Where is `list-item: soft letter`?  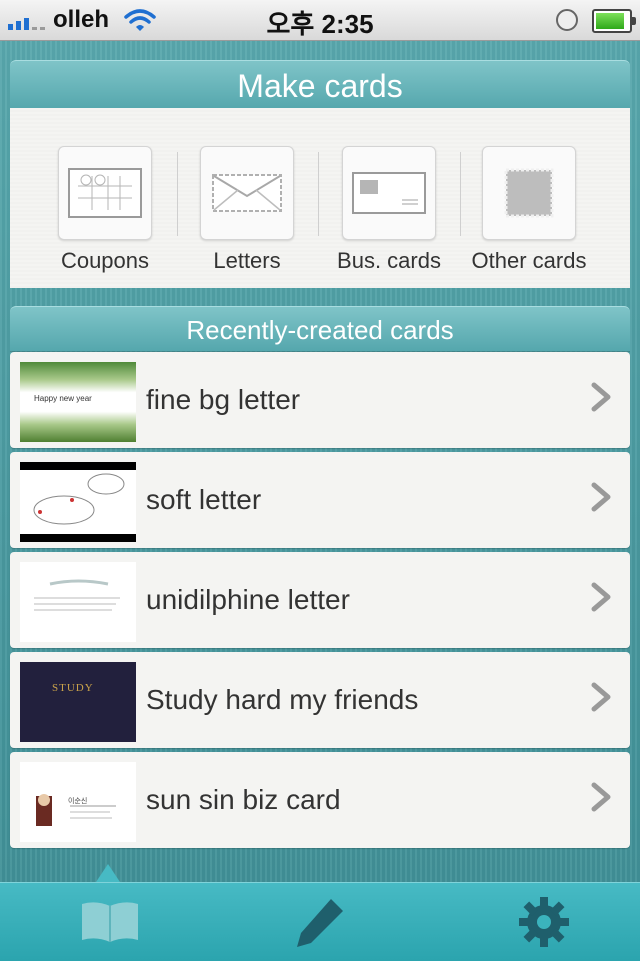
list-item: soft letter is located at coordinates (320, 500).